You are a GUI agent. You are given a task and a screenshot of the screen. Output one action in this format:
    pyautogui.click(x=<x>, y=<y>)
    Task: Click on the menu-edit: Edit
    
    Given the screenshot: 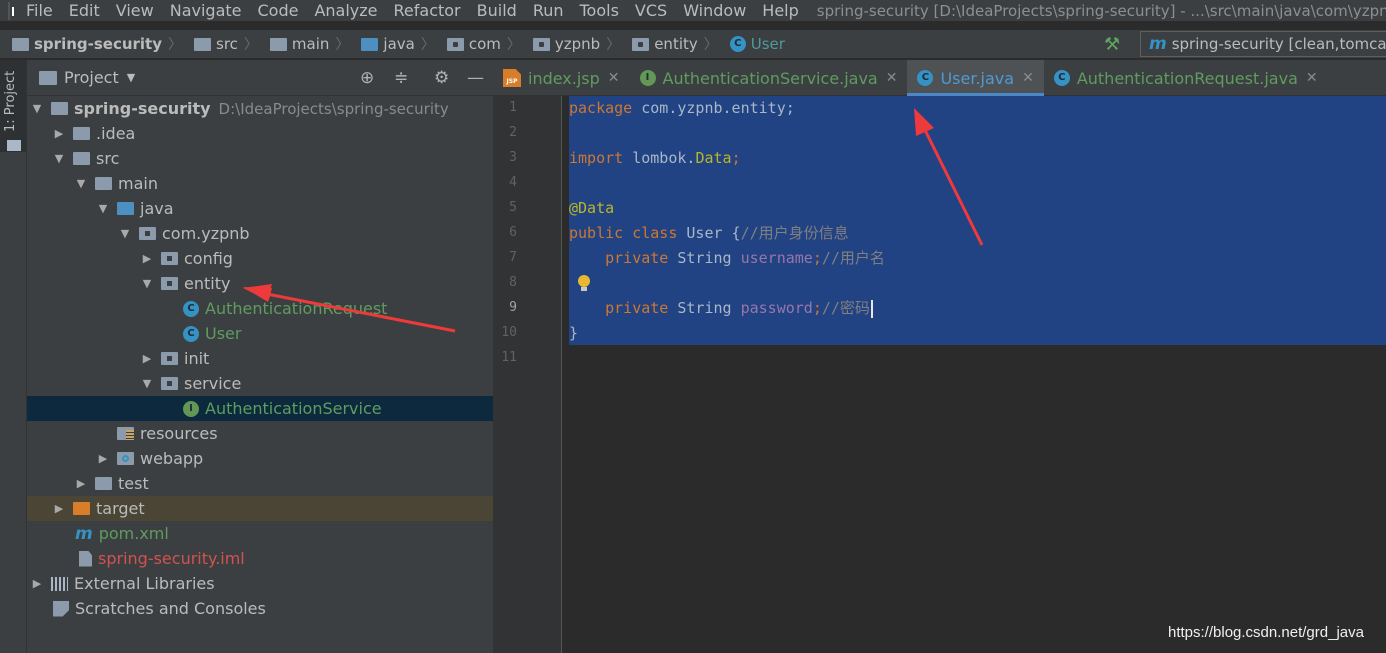 What is the action you would take?
    pyautogui.click(x=84, y=10)
    